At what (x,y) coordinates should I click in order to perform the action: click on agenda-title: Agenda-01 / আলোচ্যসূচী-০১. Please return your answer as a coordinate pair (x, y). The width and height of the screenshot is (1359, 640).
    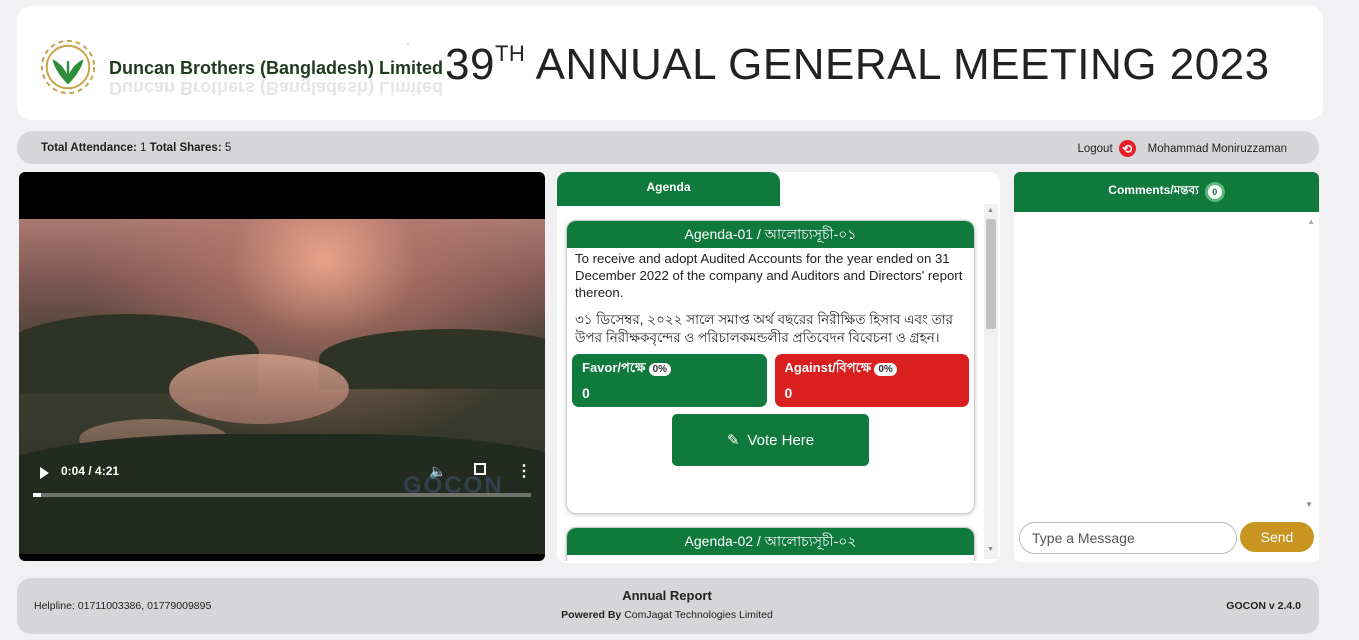
    Looking at the image, I should click on (770, 234).